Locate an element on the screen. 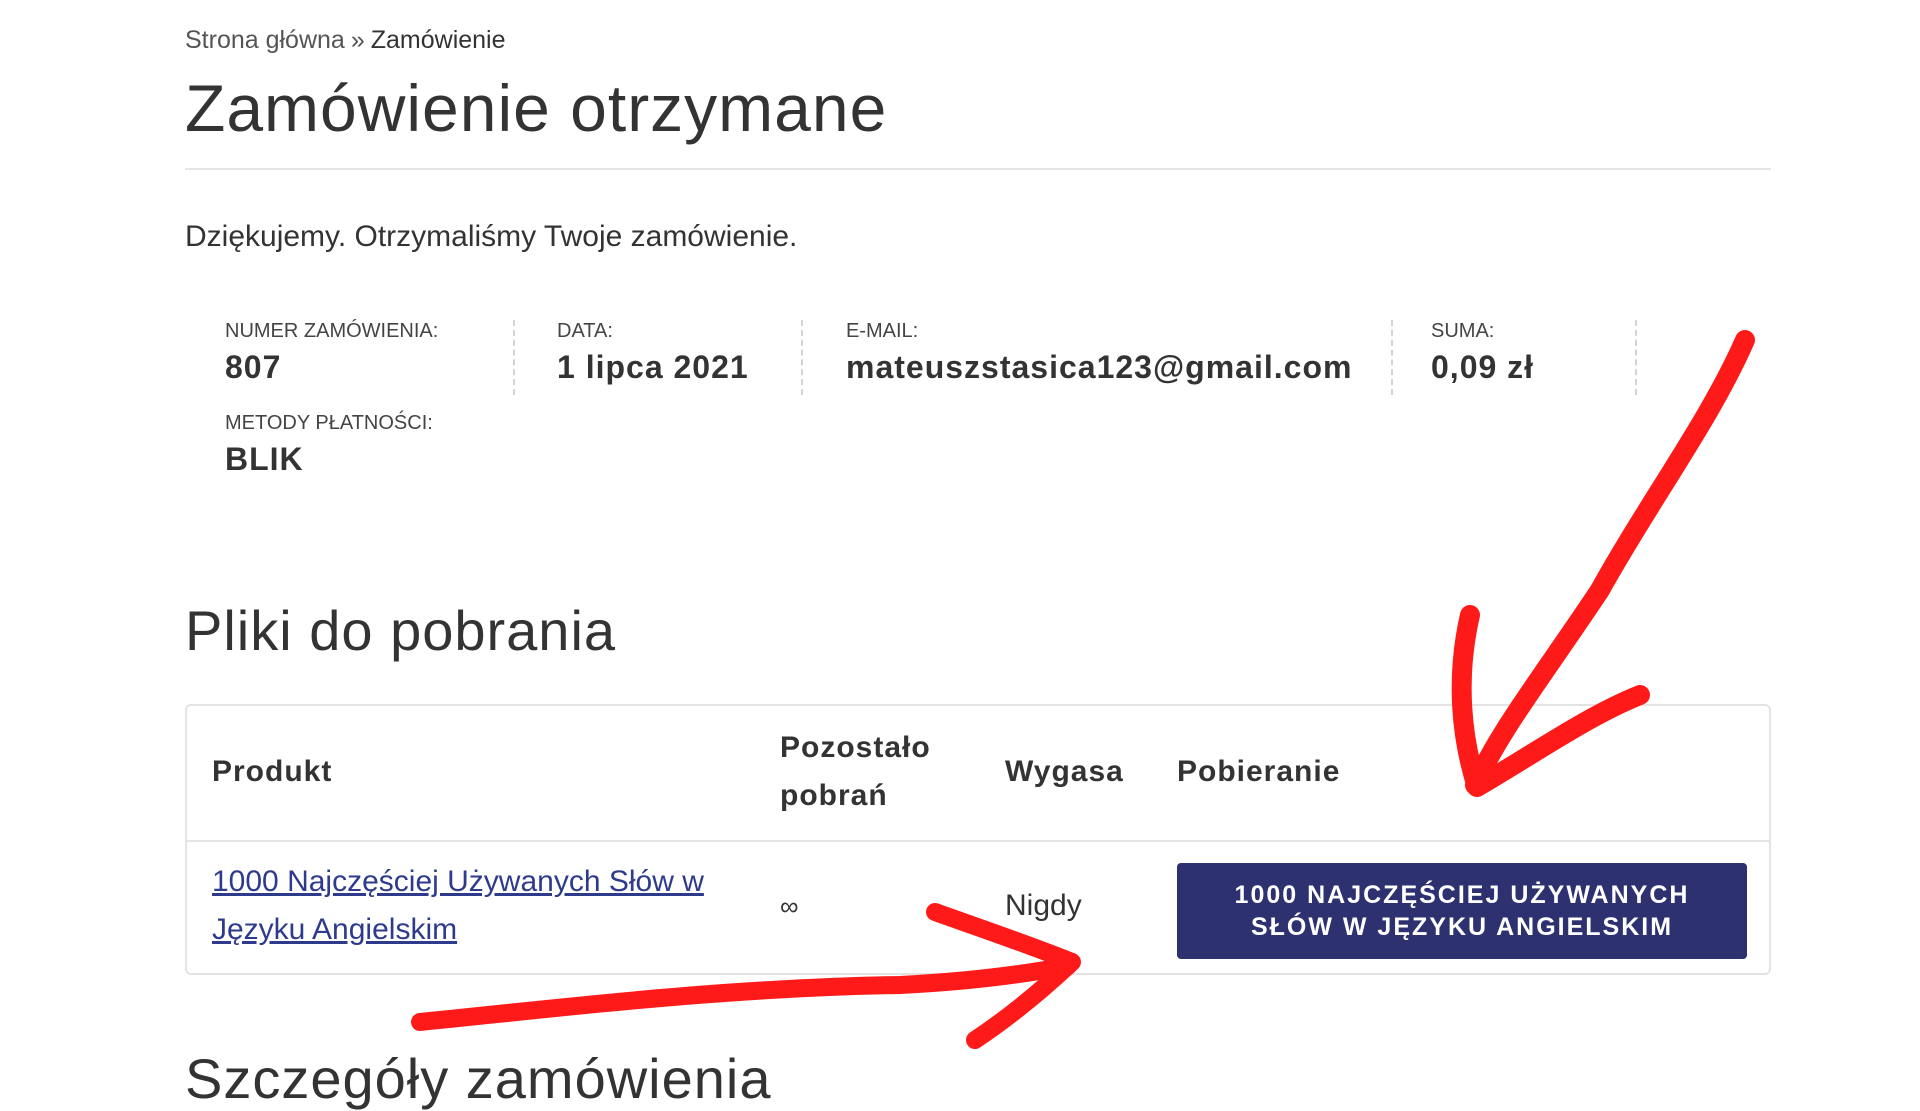 This screenshot has height=1111, width=1920. downloads-section-title: Pliki do pobrania is located at coordinates (401, 630).